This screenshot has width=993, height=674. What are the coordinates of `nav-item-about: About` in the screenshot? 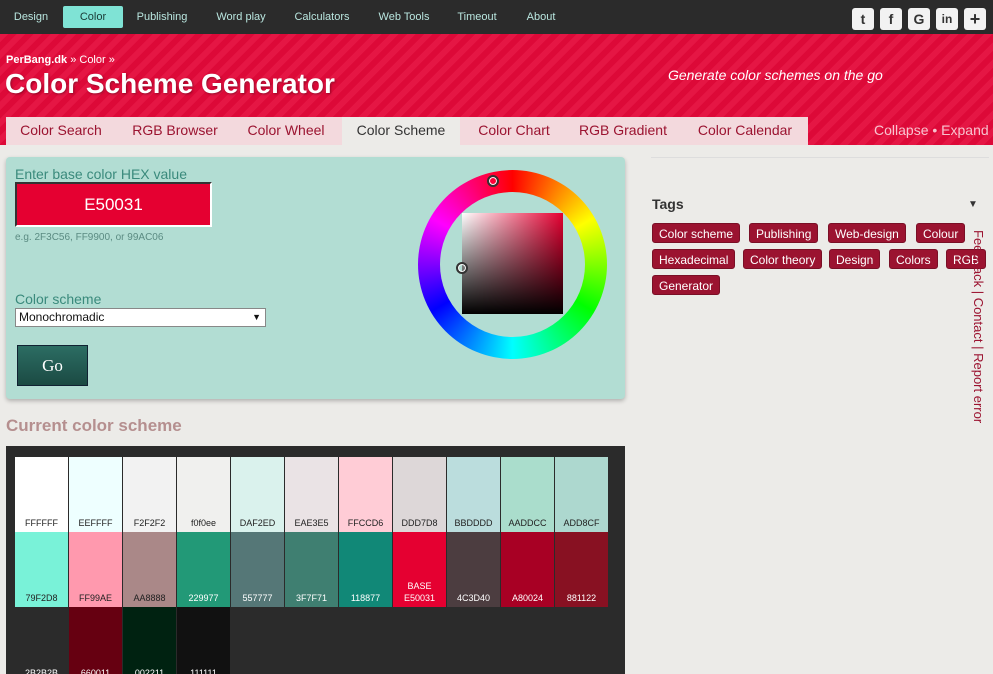 It's located at (541, 17).